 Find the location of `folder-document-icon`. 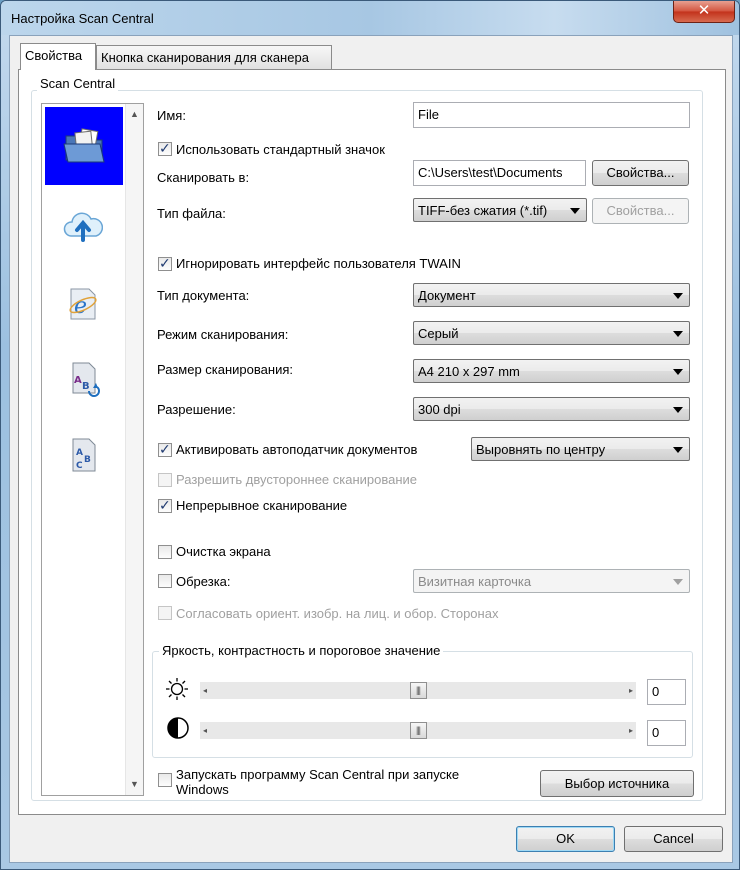

folder-document-icon is located at coordinates (84, 145).